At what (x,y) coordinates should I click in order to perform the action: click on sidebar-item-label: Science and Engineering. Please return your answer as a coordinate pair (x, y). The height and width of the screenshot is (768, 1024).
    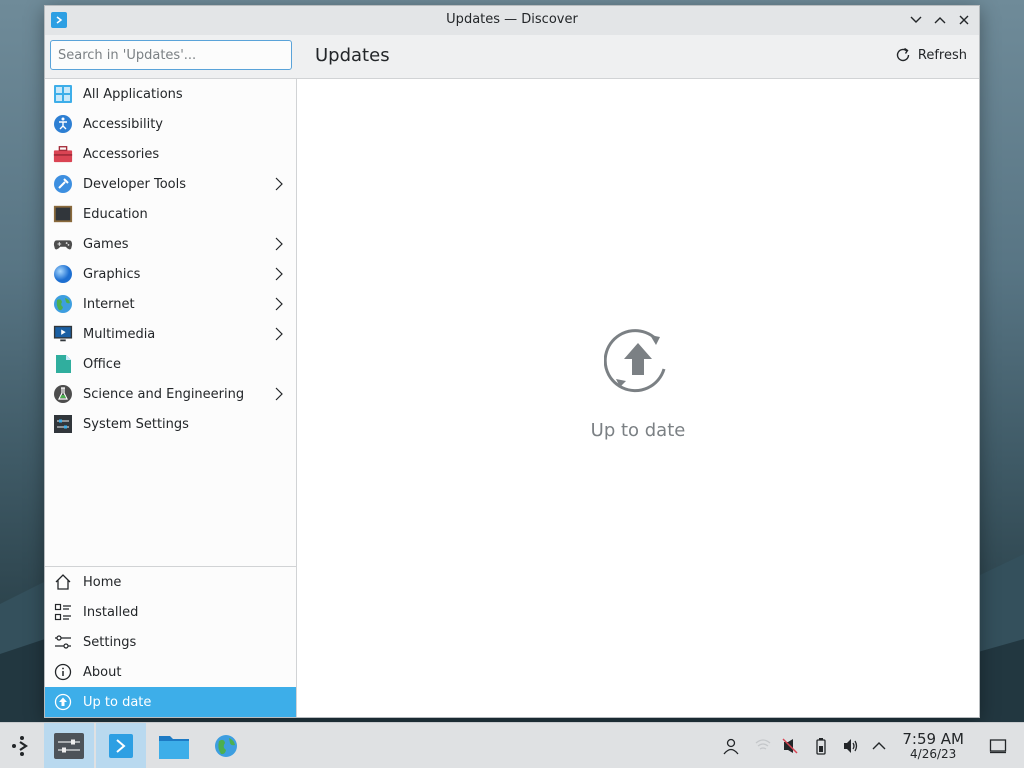
    Looking at the image, I should click on (164, 394).